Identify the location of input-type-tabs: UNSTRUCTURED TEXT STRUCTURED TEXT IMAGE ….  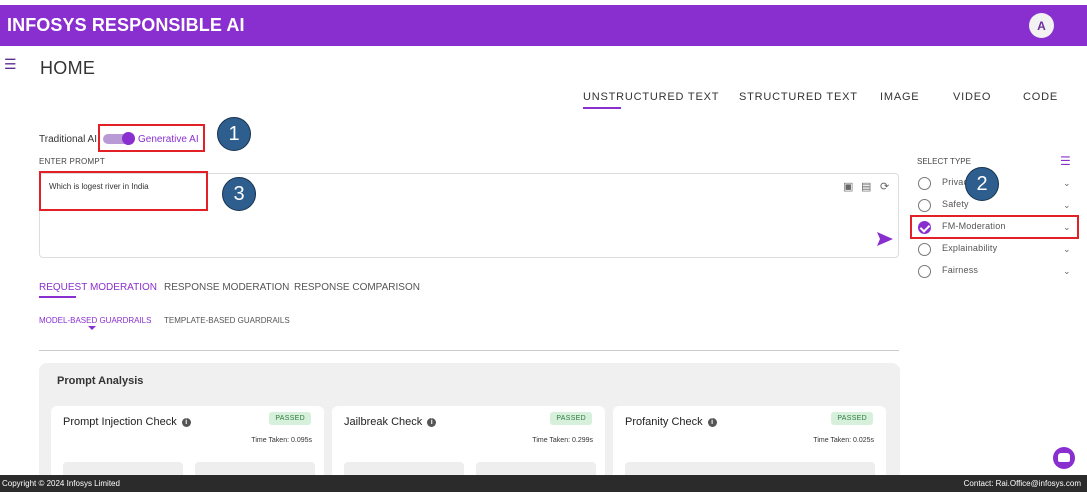
(543, 103).